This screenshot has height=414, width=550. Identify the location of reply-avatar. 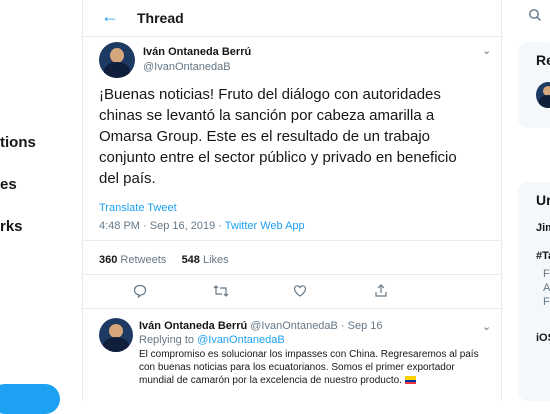
(116, 335).